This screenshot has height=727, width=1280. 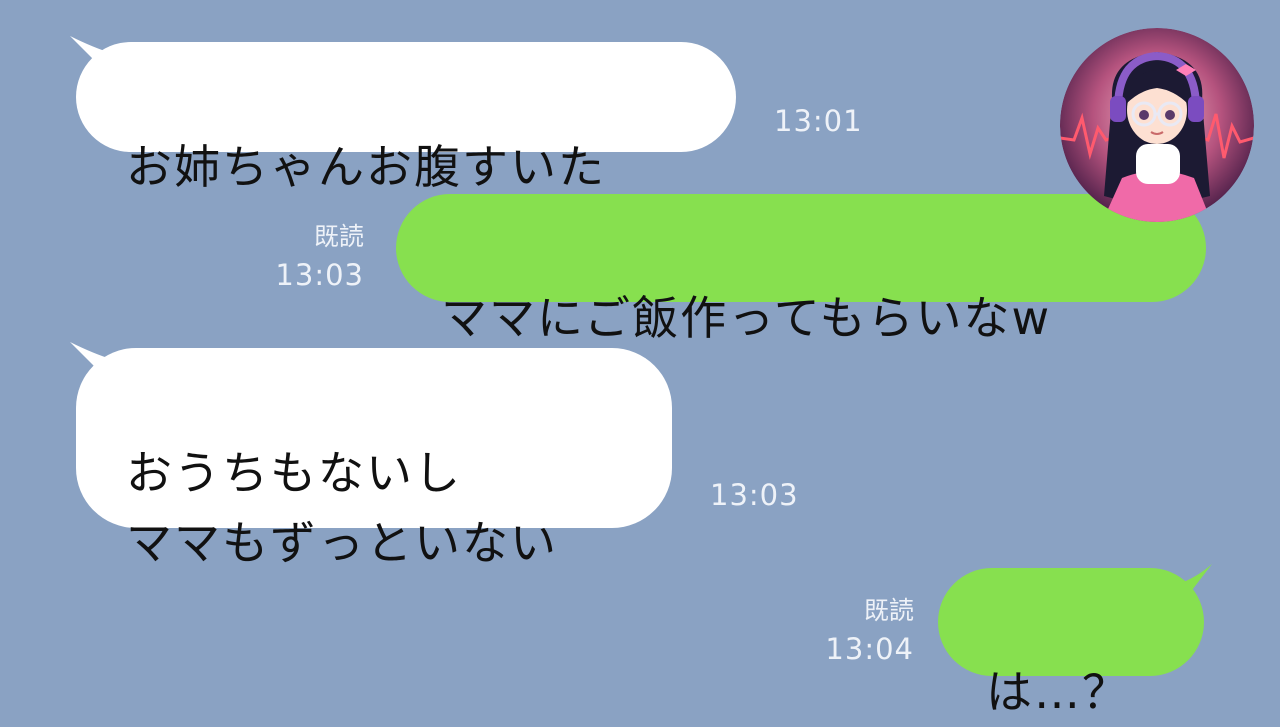 I want to click on message-time: 13:04, so click(x=869, y=649).